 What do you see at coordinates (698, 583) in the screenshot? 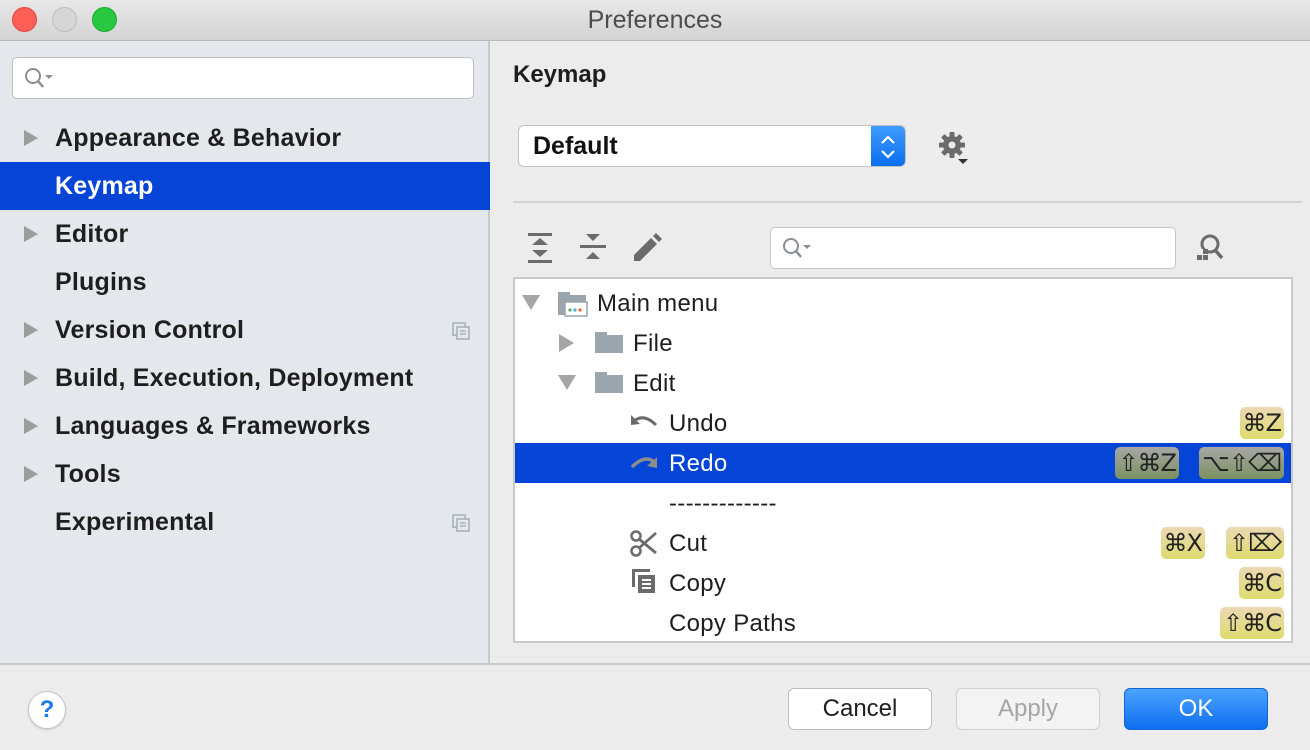
I see `tree-row-label: Copy` at bounding box center [698, 583].